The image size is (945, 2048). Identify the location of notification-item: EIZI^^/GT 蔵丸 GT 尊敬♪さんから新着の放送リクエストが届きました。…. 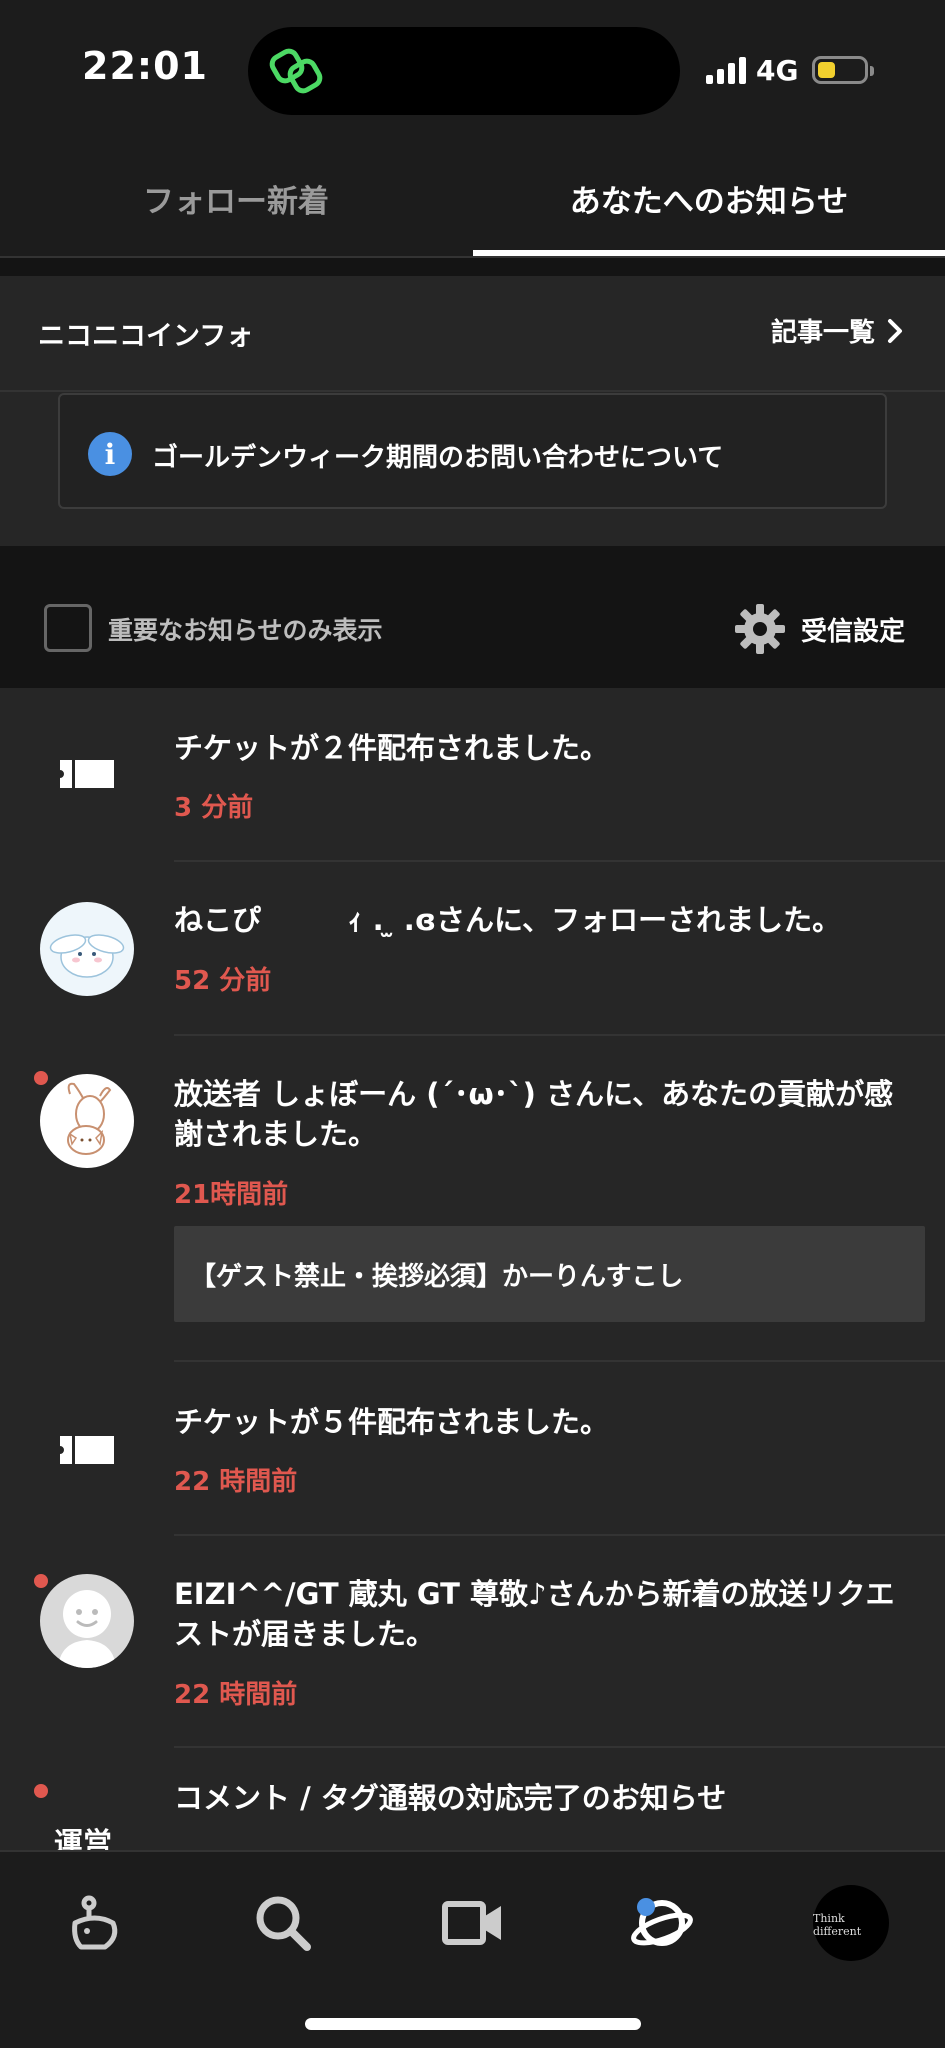
(472, 1642).